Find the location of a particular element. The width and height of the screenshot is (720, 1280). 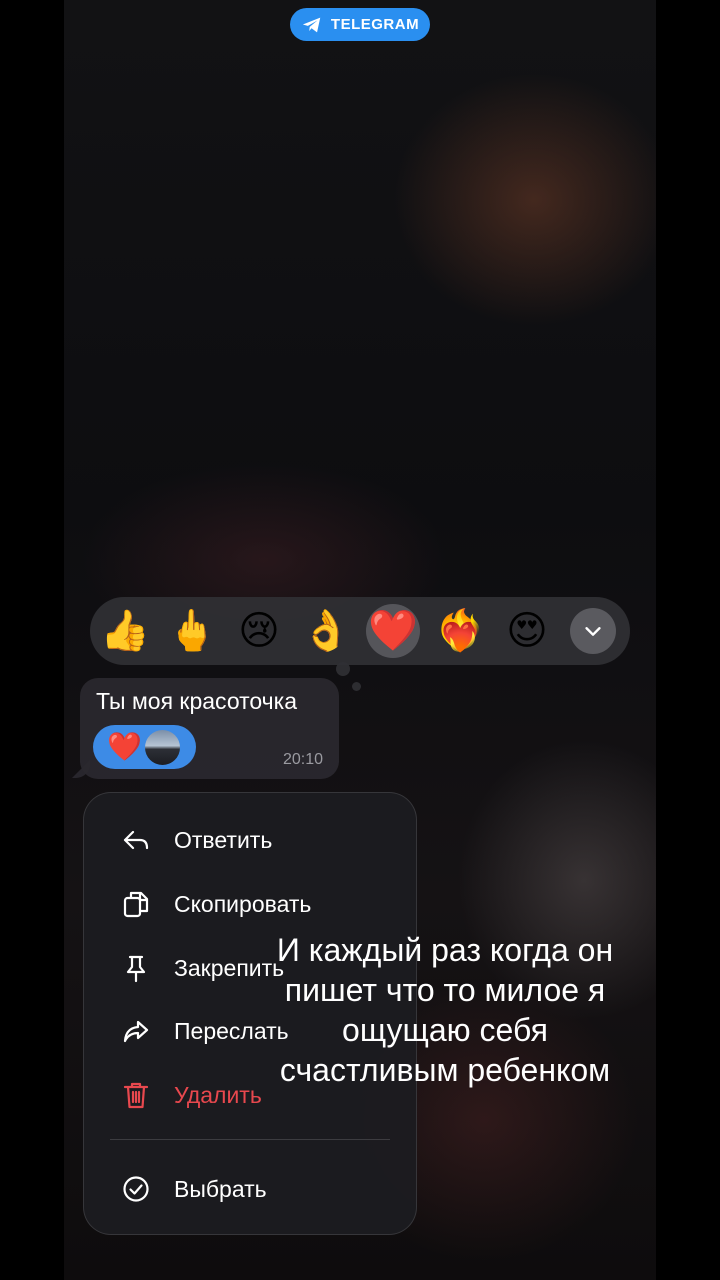

caption-line: ощущаю себя is located at coordinates (445, 1030).